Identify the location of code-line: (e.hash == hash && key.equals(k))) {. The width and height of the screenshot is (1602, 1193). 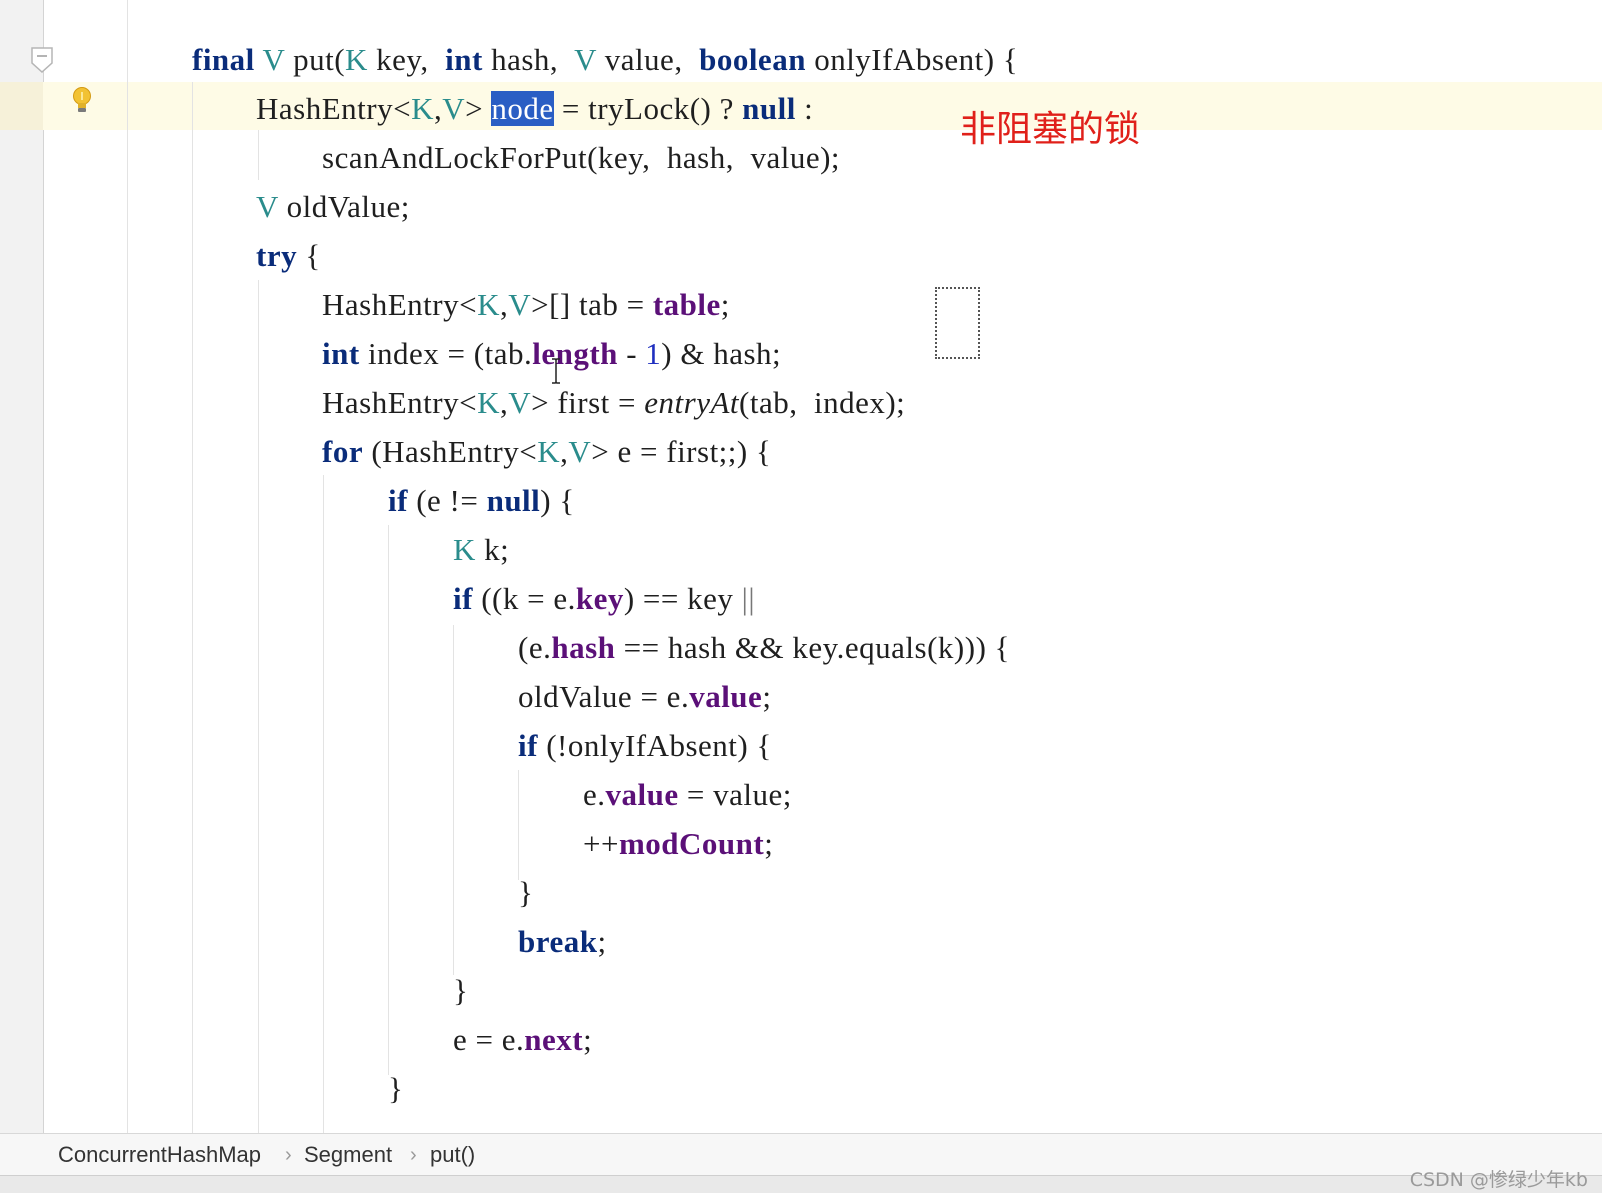
(764, 648).